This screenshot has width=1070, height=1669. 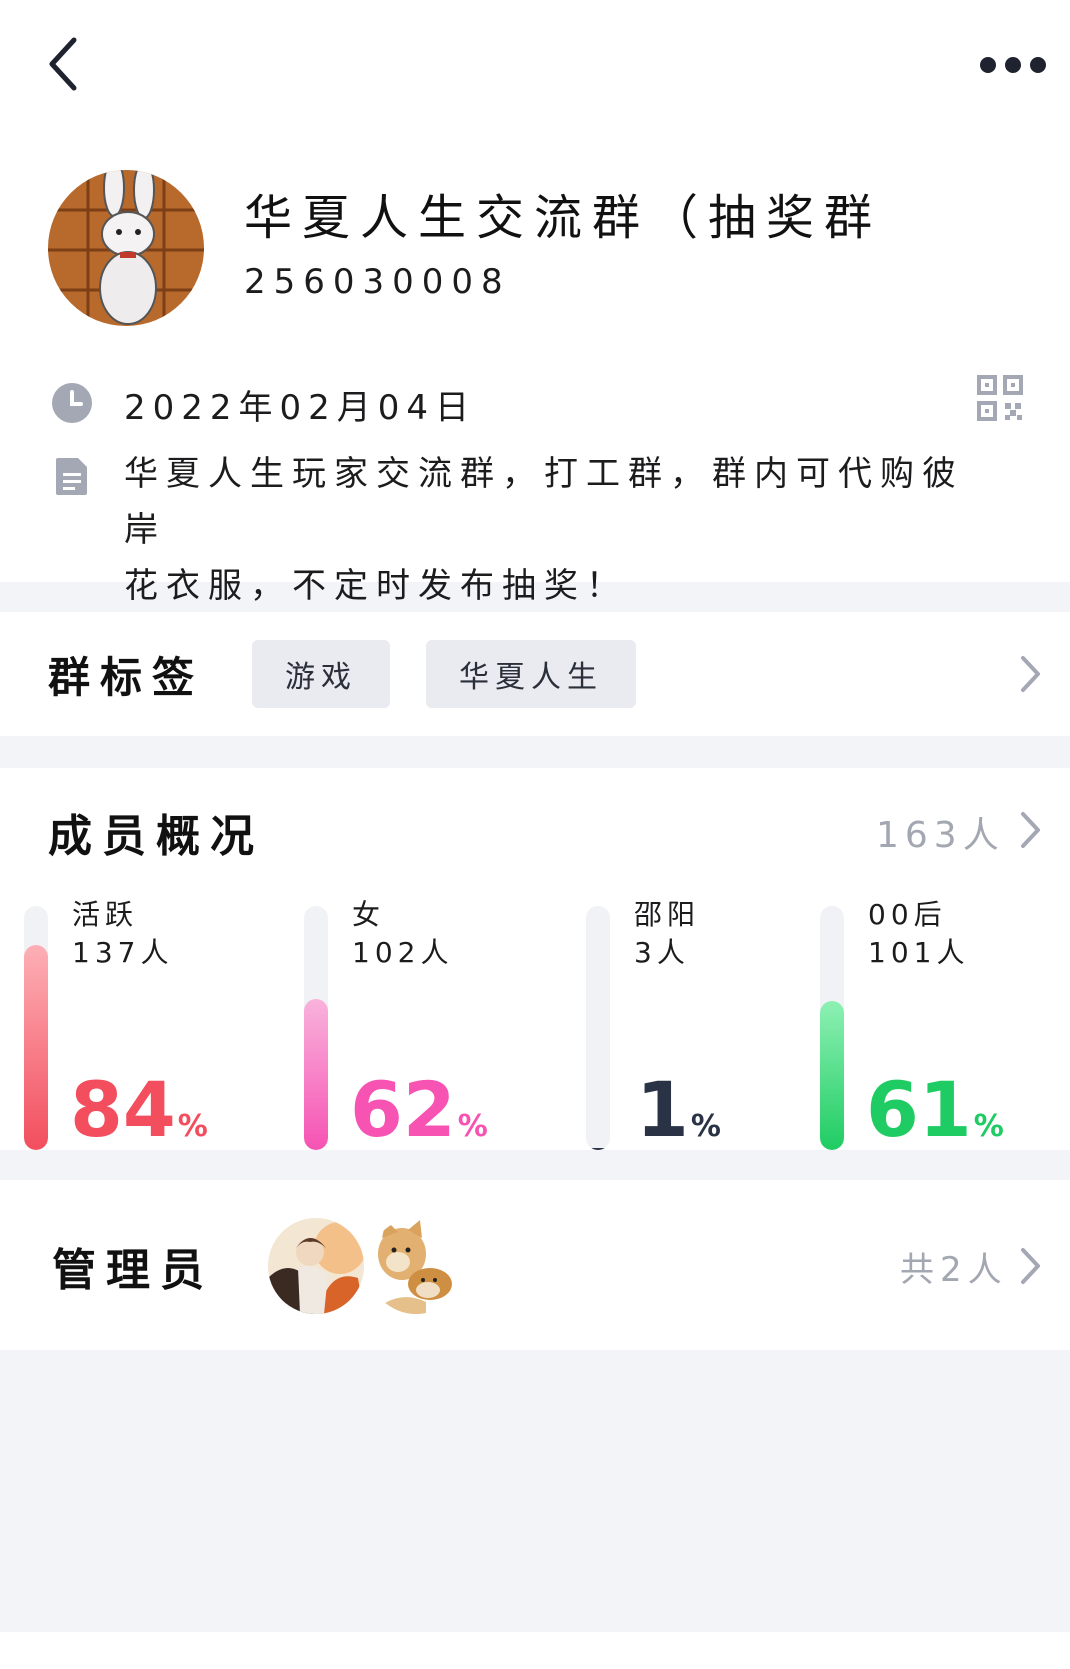 I want to click on group-name: 华夏人生交流群（抽奖群, so click(x=563, y=218).